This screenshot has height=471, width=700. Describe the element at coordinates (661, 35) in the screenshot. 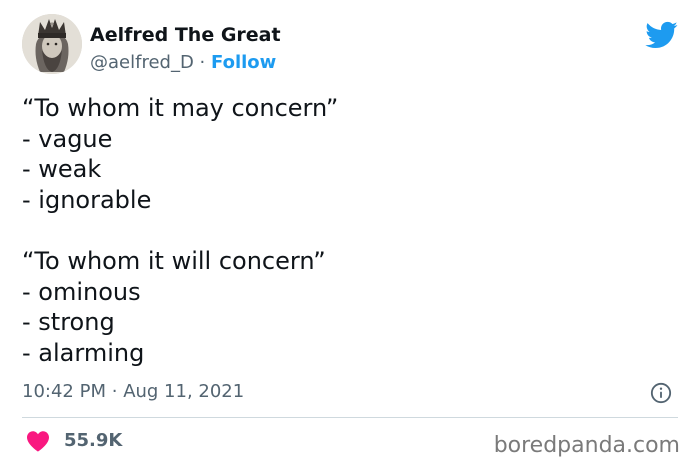

I see `twitter-bird-icon` at that location.